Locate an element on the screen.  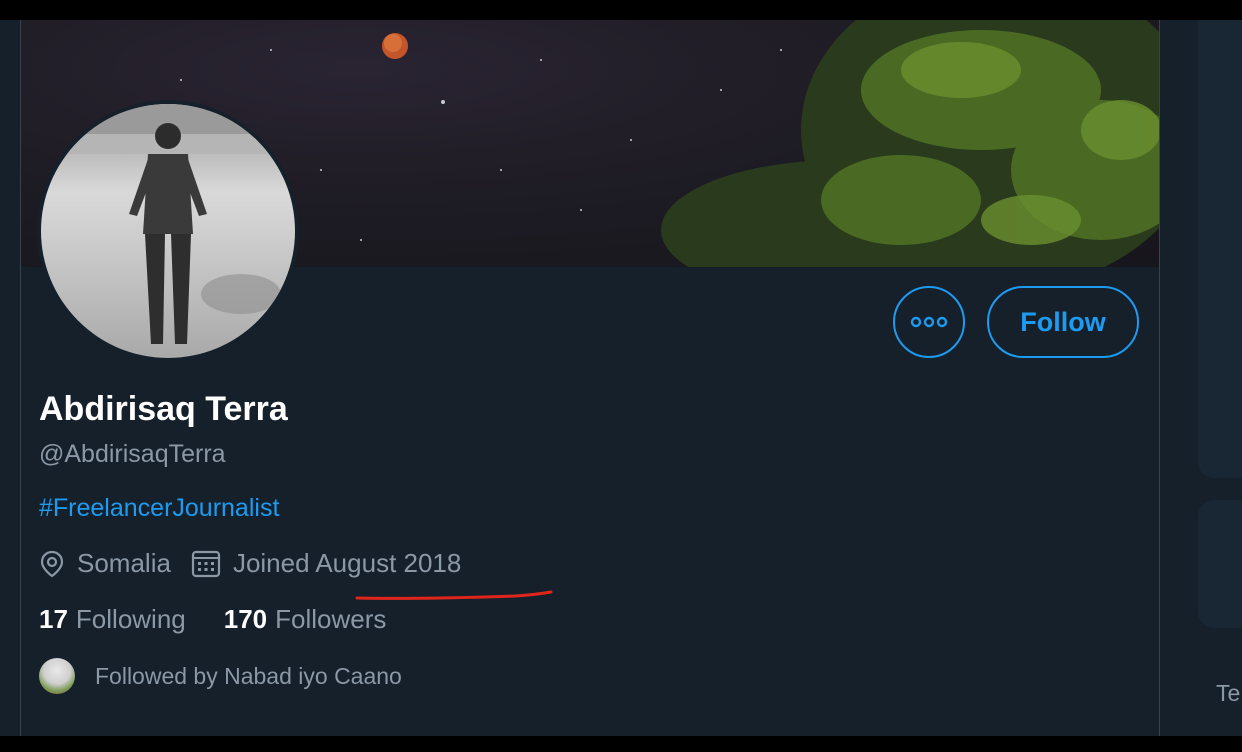
more-options-icon is located at coordinates (929, 322).